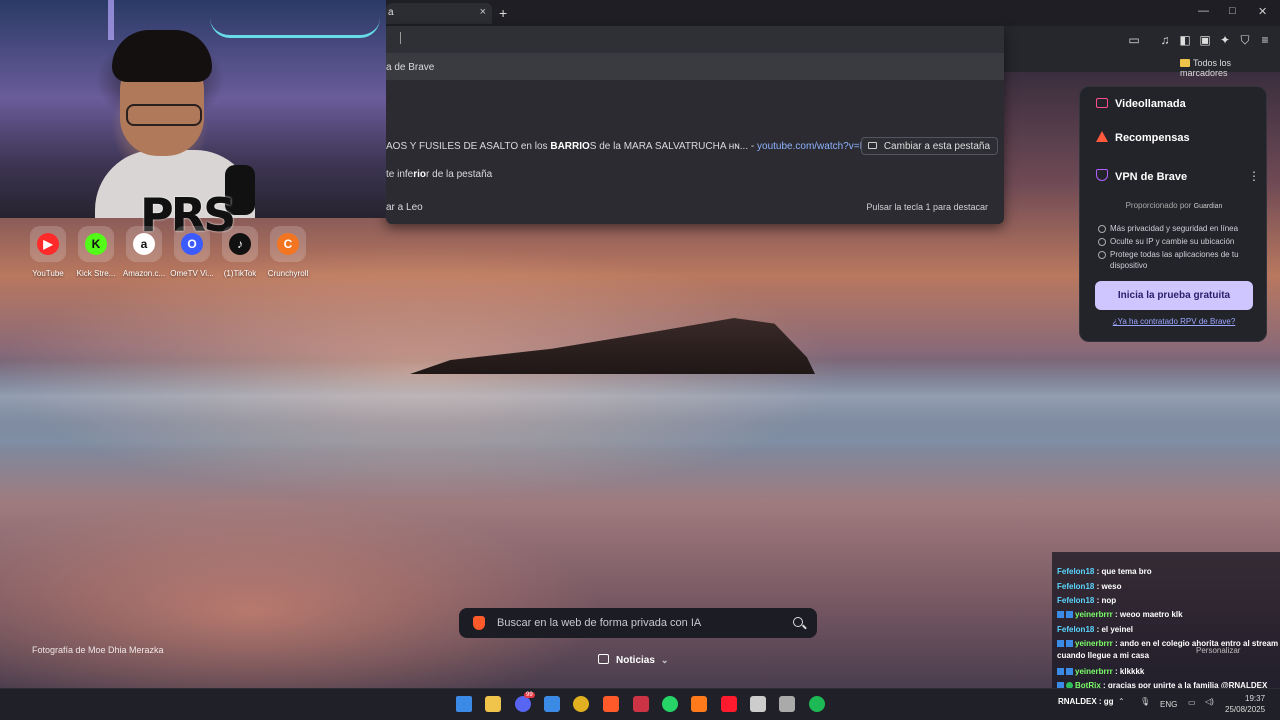 The width and height of the screenshot is (1280, 720). Describe the element at coordinates (695, 40) in the screenshot. I see `address-input` at that location.